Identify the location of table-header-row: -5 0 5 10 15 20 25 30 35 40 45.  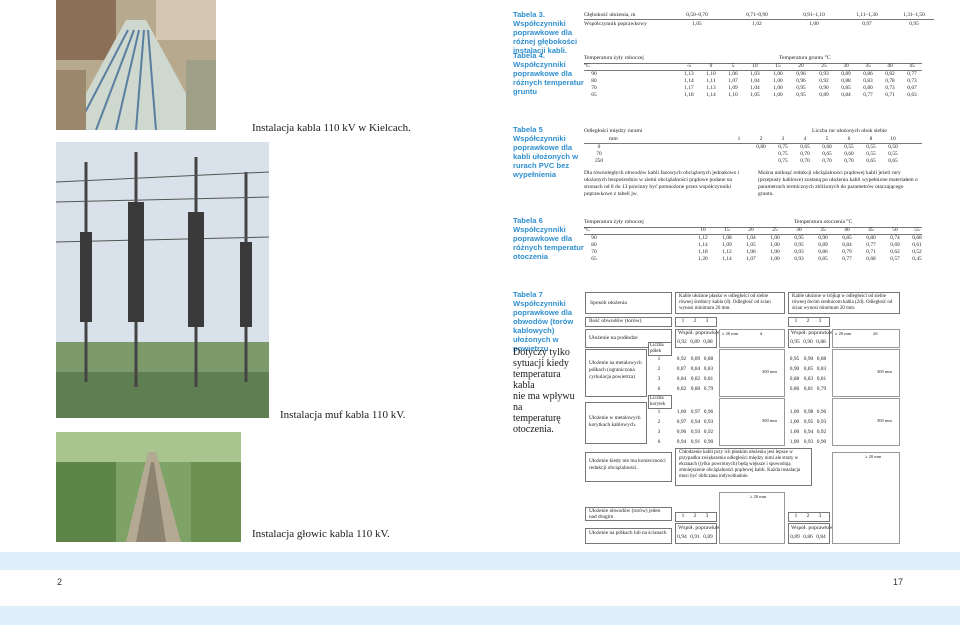
(800, 66).